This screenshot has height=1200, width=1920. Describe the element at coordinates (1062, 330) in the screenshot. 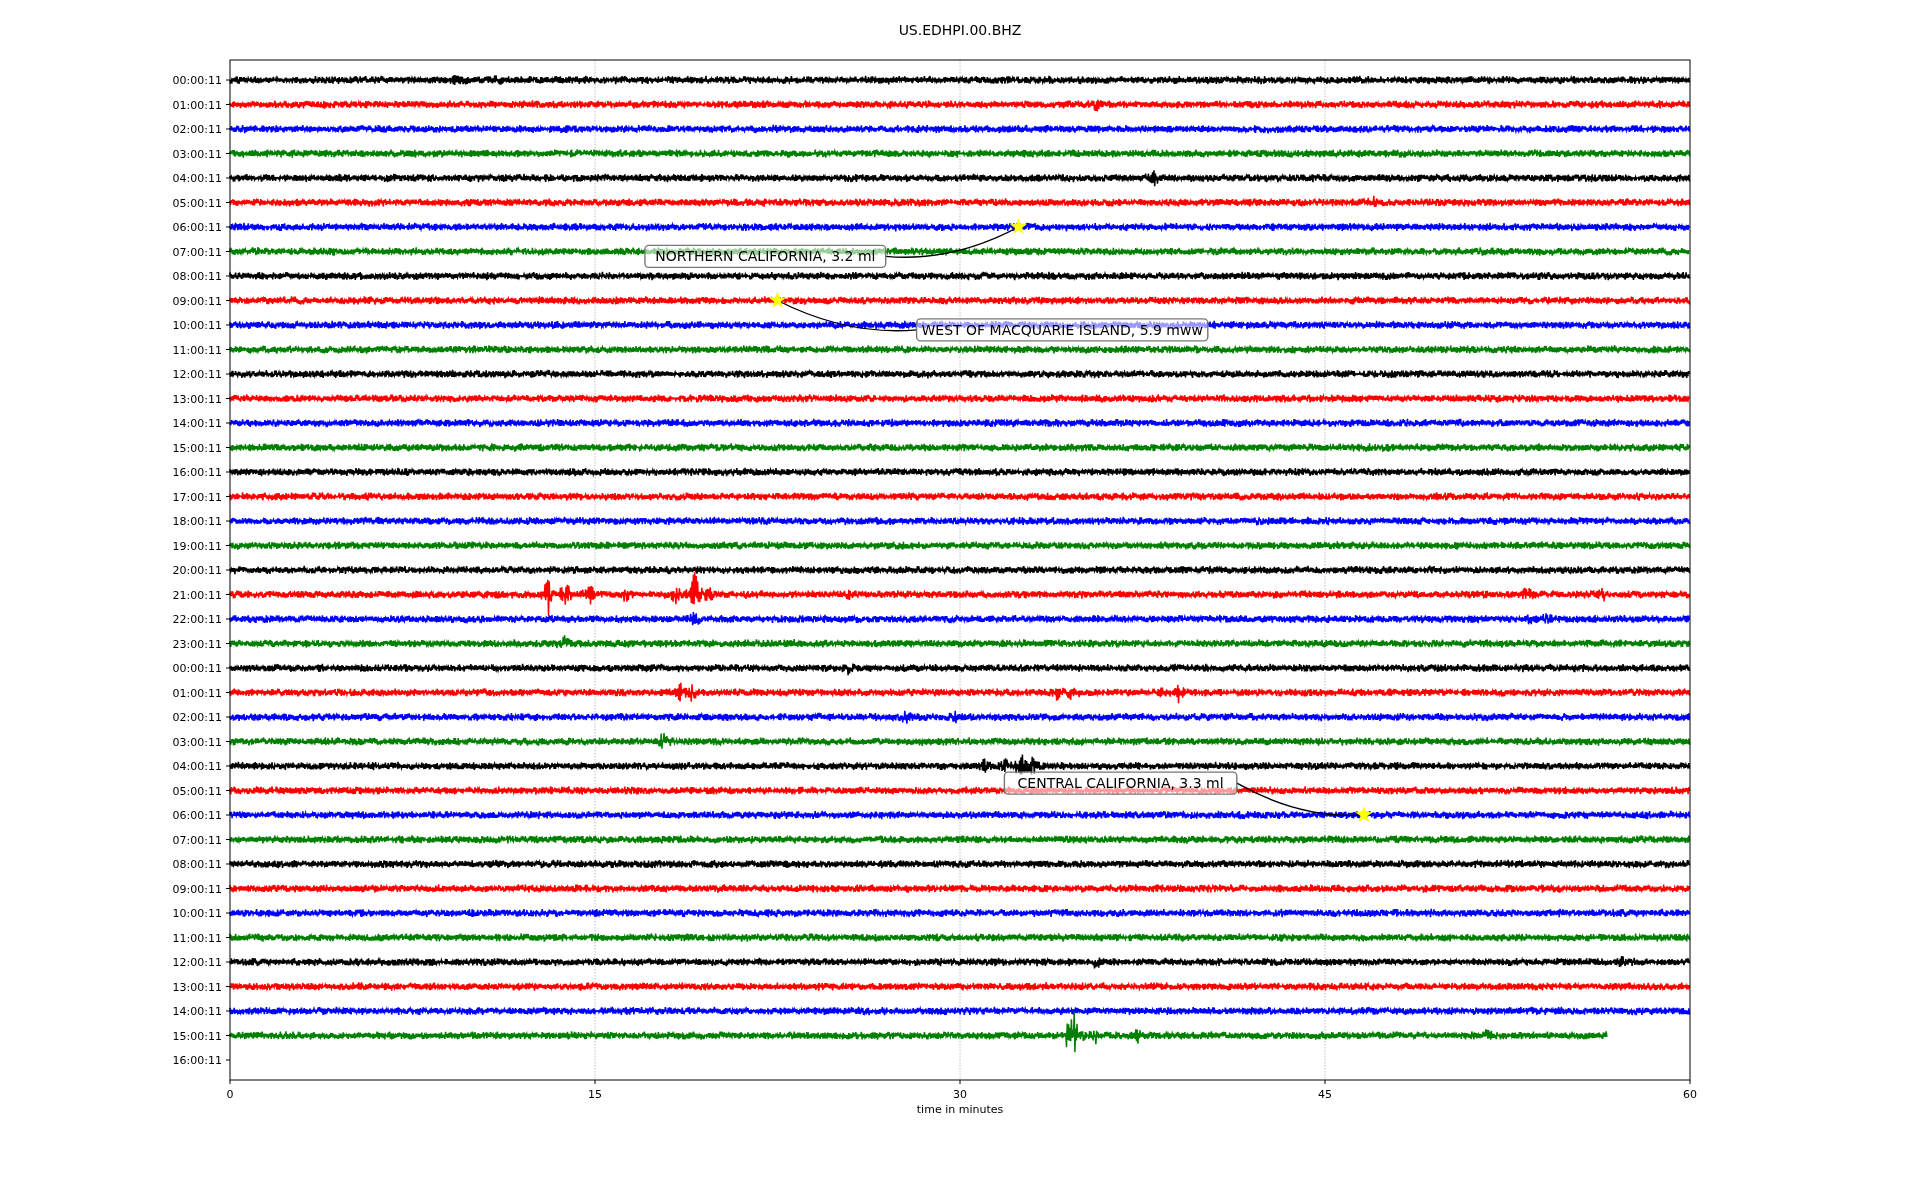

I see `event-label: WEST OF MACQUARIE ISLAND, 5.9 mww` at that location.